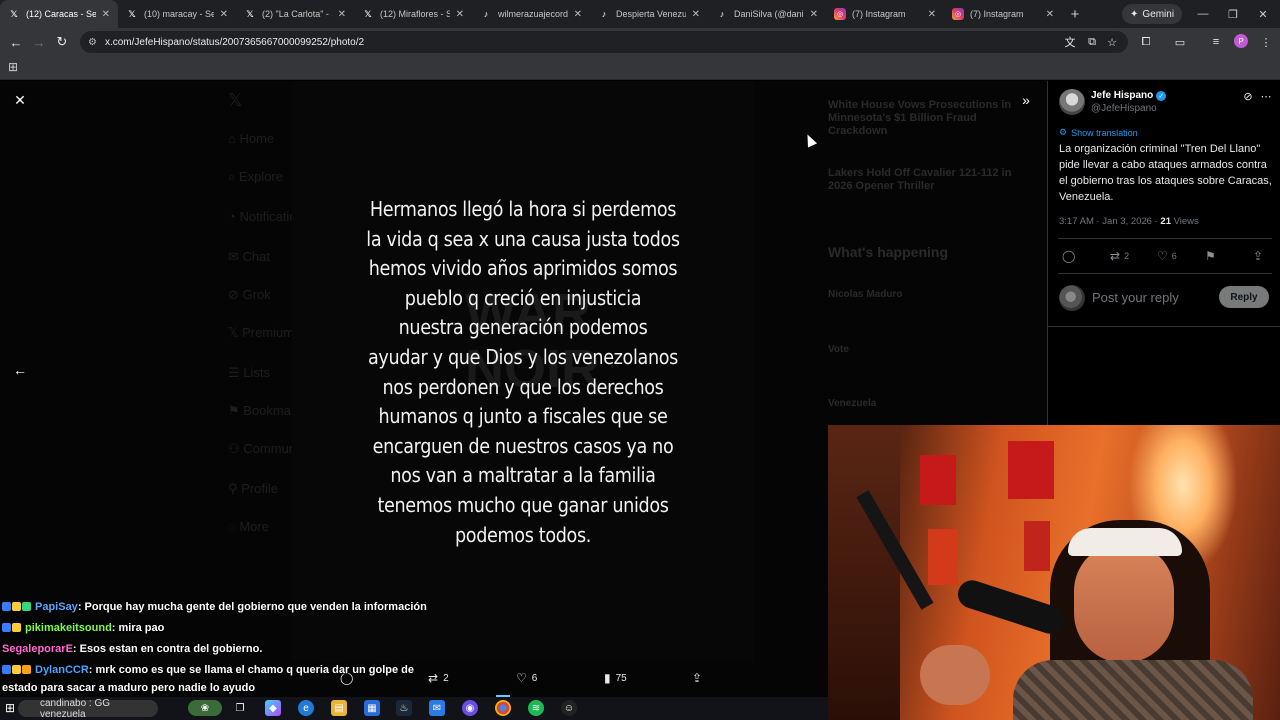 This screenshot has width=1280, height=720. What do you see at coordinates (649, 14) in the screenshot?
I see `browser-tab: ♪ Despierta Venezuela ✕` at bounding box center [649, 14].